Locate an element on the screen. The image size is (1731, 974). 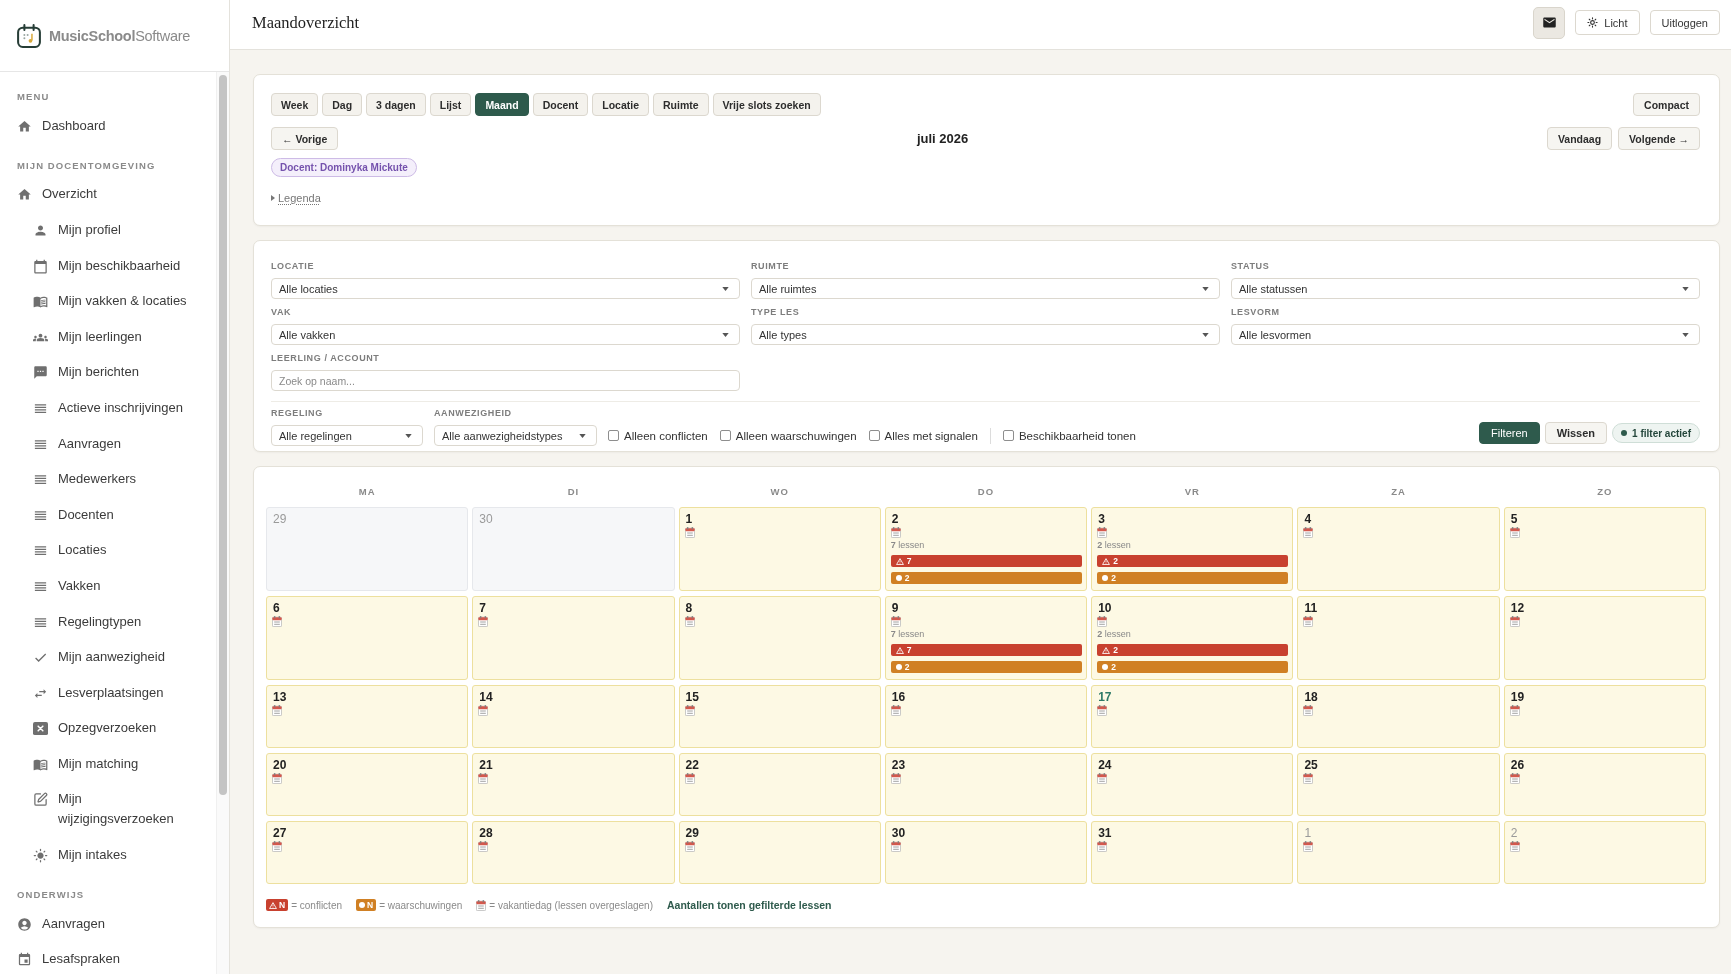
weekday-label: VR is located at coordinates (1192, 492).